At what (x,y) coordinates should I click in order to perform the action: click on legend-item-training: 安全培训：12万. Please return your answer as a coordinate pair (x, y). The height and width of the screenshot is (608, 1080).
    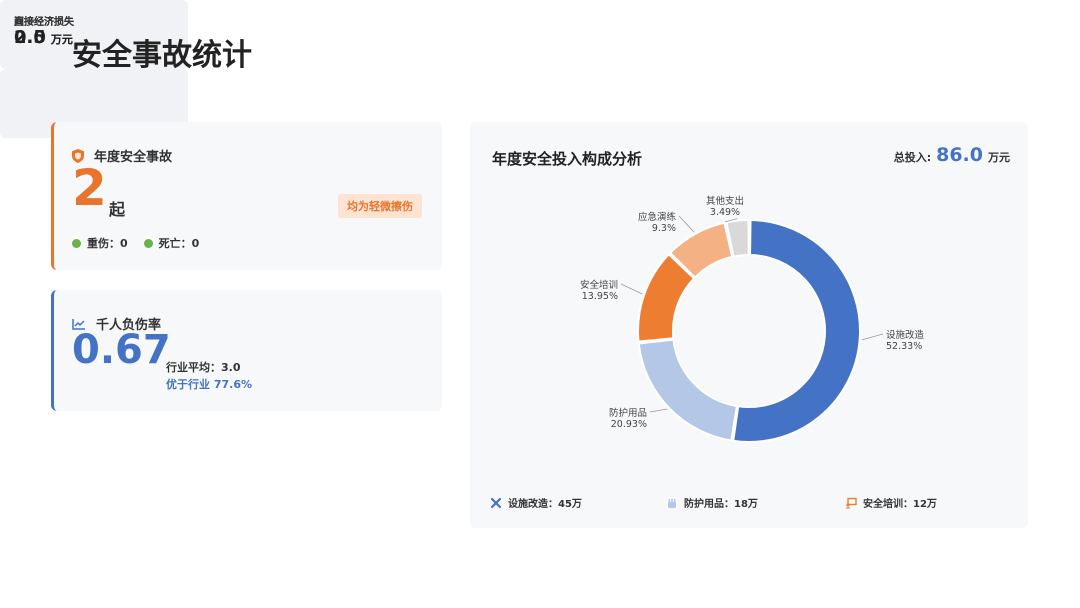
    Looking at the image, I should click on (891, 502).